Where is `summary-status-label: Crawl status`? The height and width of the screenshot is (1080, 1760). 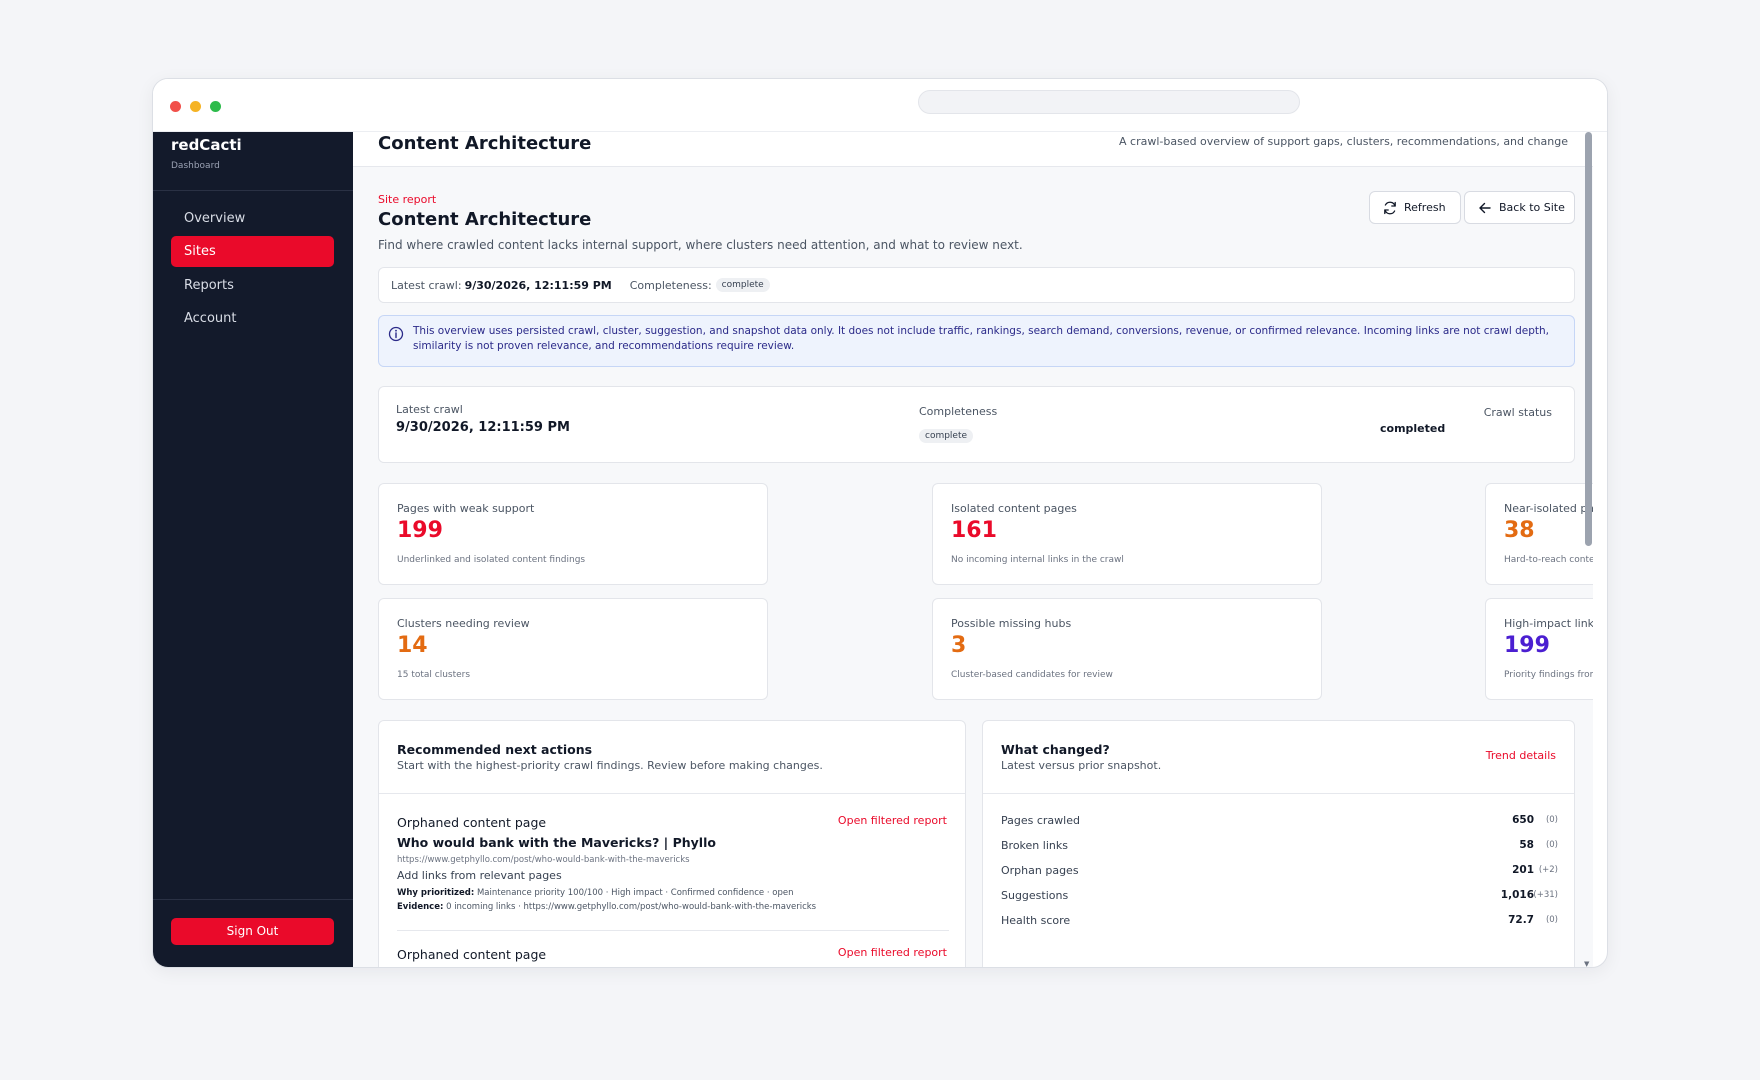
summary-status-label: Crawl status is located at coordinates (1517, 412).